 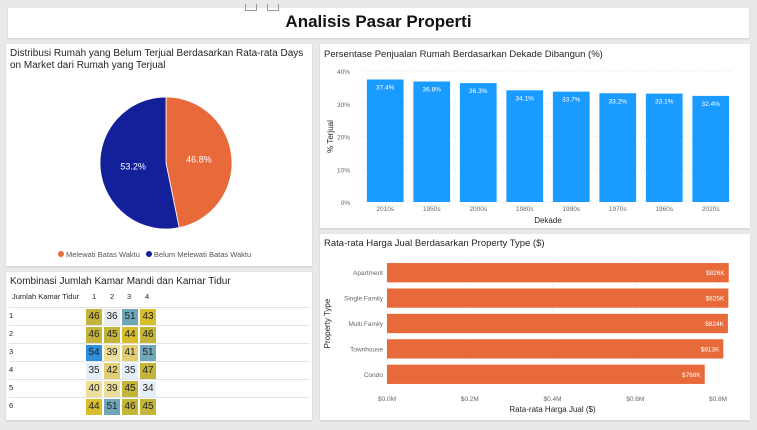 What do you see at coordinates (571, 146) in the screenshot?
I see `bar-1990s` at bounding box center [571, 146].